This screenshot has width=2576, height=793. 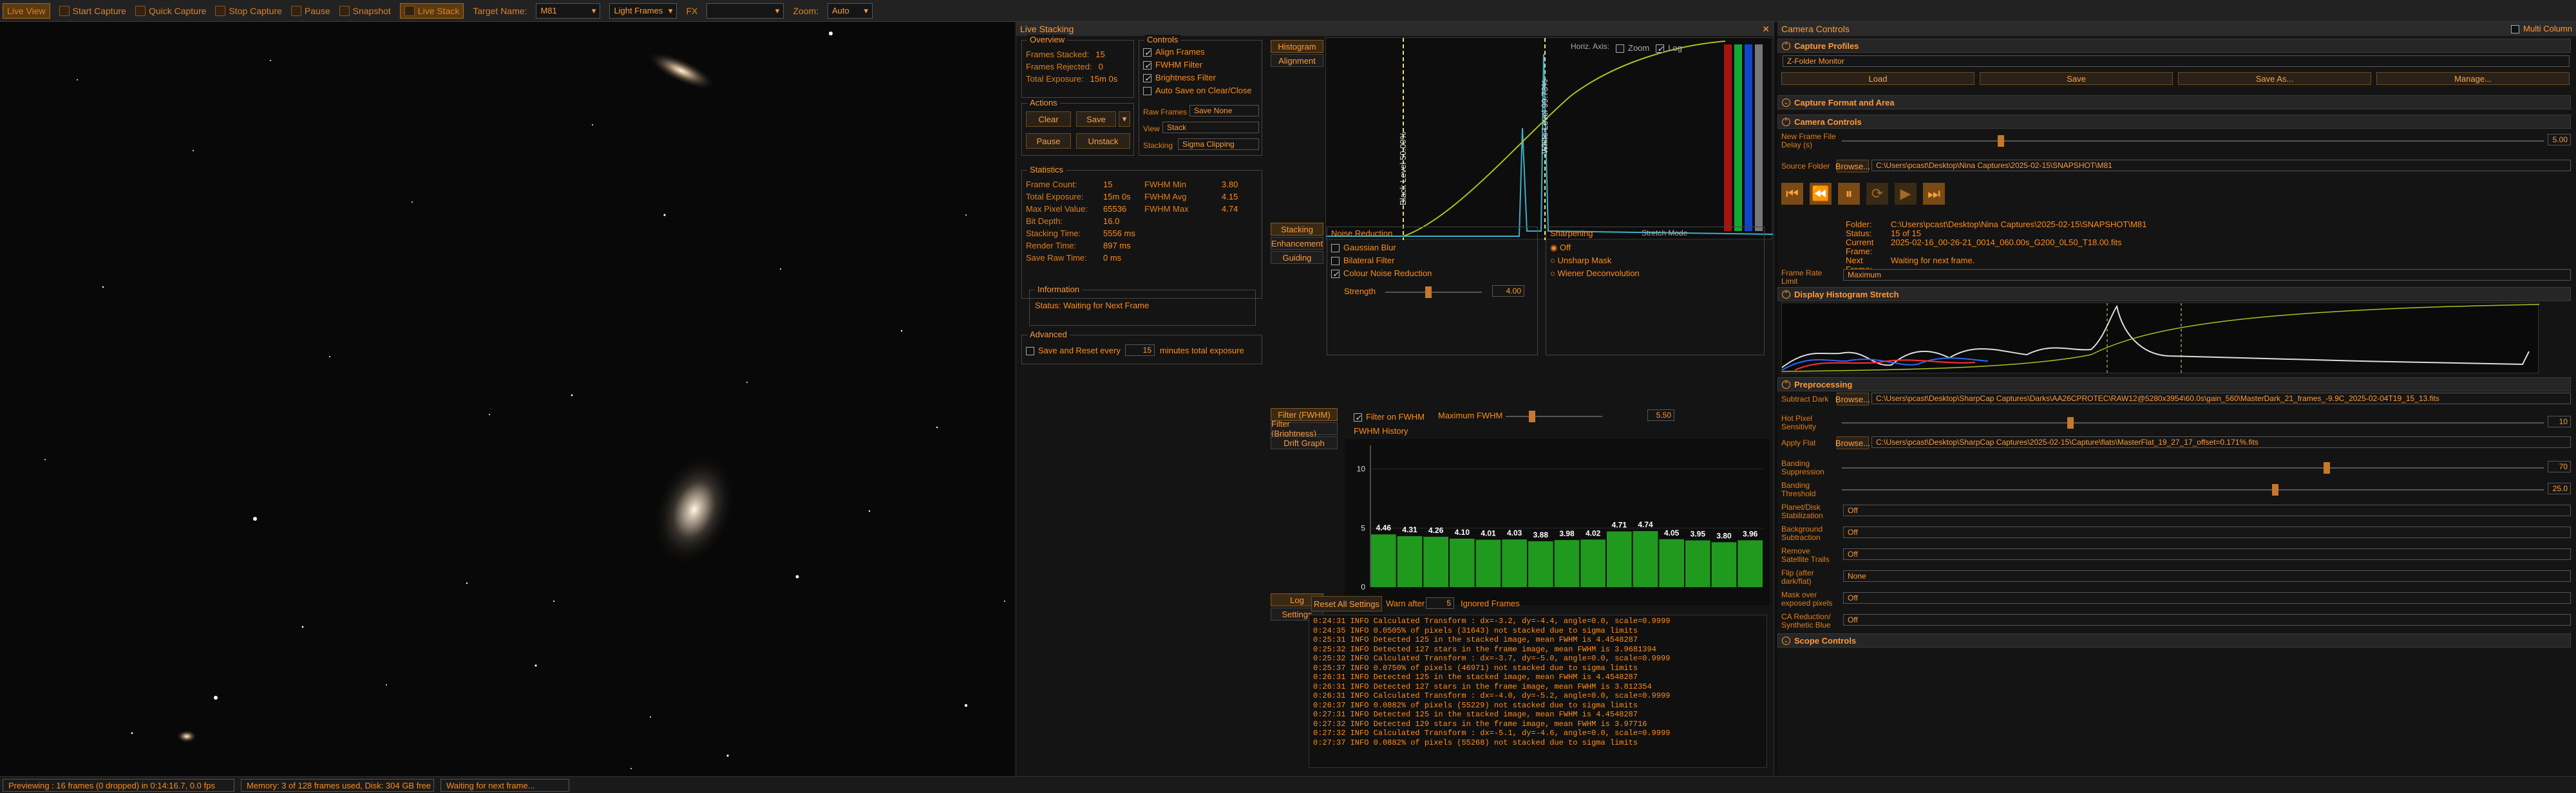 What do you see at coordinates (1554, 416) in the screenshot?
I see `max-fwhm-slider` at bounding box center [1554, 416].